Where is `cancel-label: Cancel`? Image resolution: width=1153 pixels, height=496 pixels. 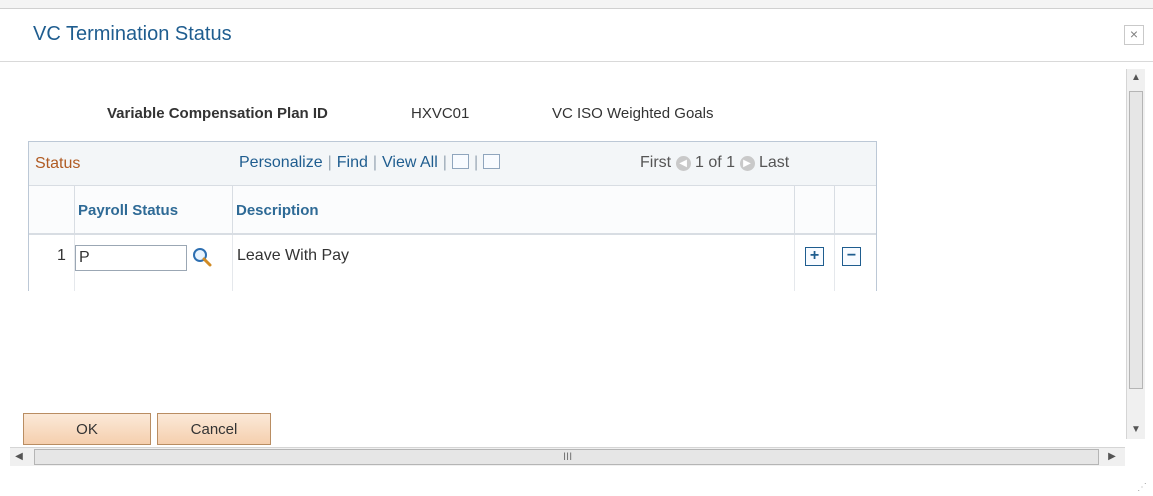 cancel-label: Cancel is located at coordinates (214, 429).